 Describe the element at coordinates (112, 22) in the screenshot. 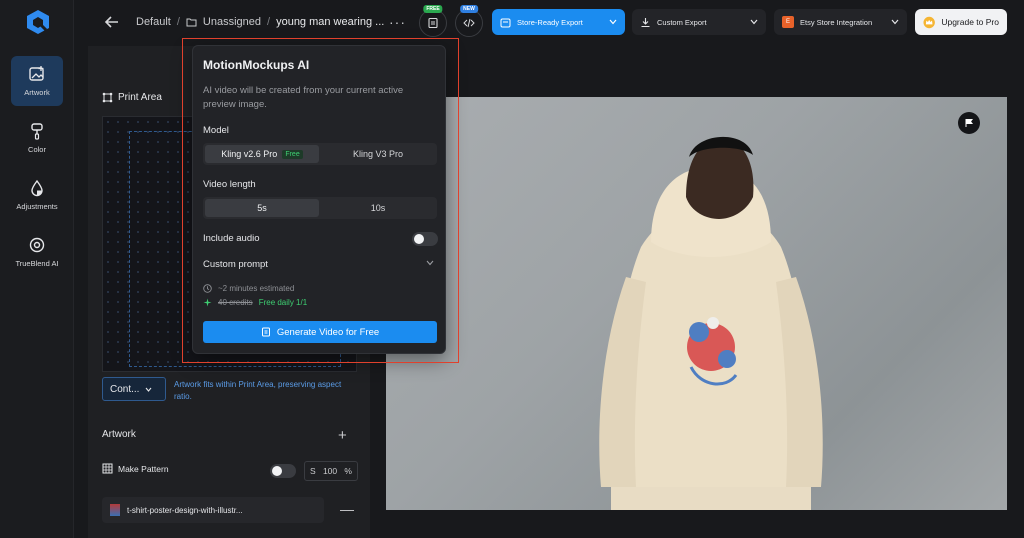

I see `back-arrow-icon` at that location.